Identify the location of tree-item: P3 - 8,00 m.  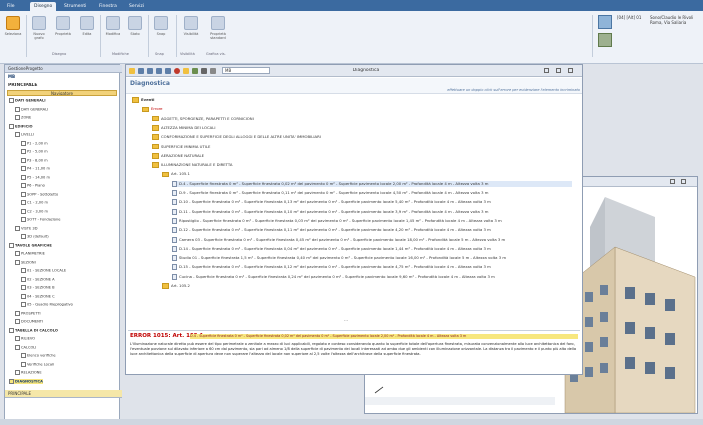
(34, 160).